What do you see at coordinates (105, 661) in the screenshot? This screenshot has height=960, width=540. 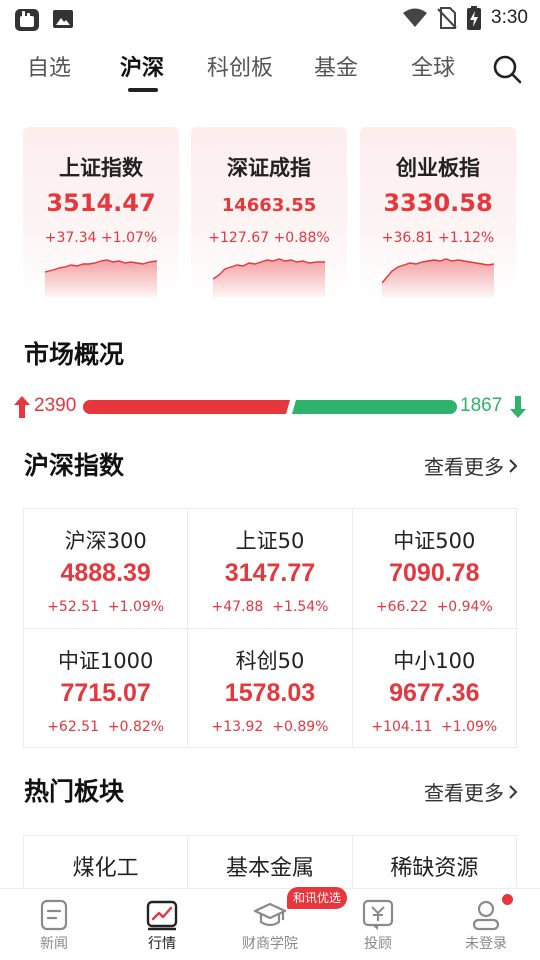 I see `index-name: 中证1000` at bounding box center [105, 661].